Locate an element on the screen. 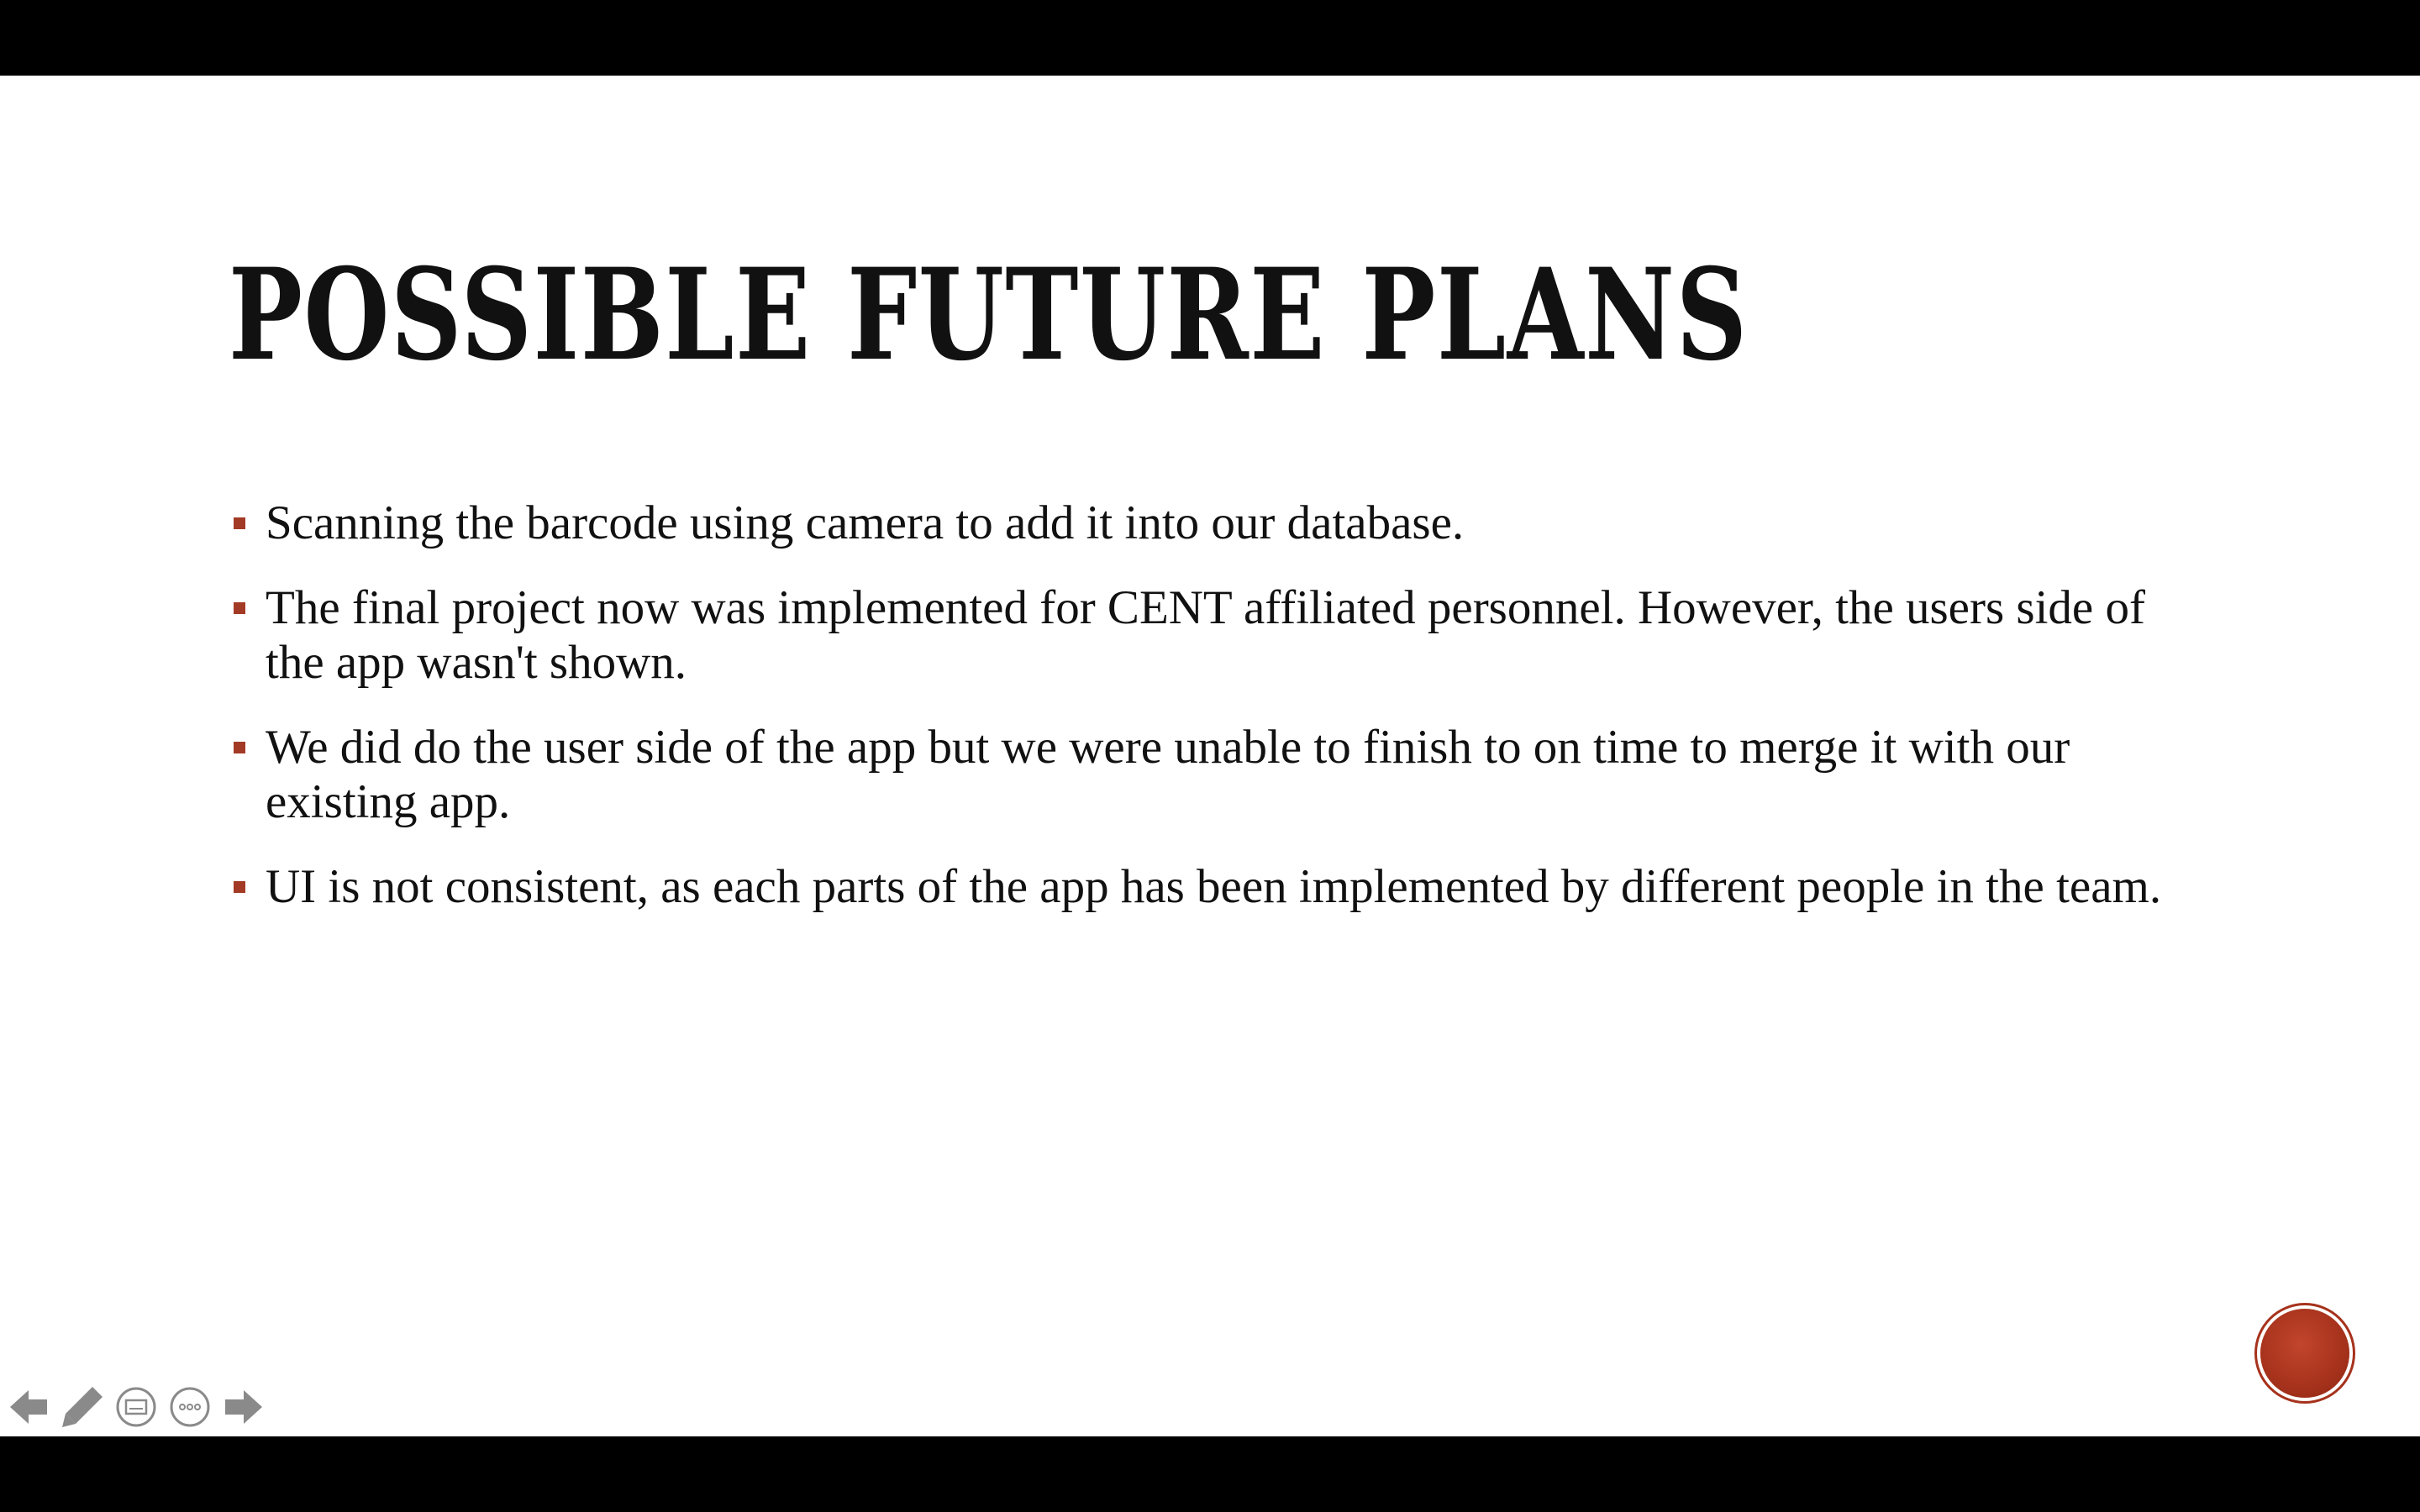 The width and height of the screenshot is (2420, 1512). letterbox-top is located at coordinates (1210, 38).